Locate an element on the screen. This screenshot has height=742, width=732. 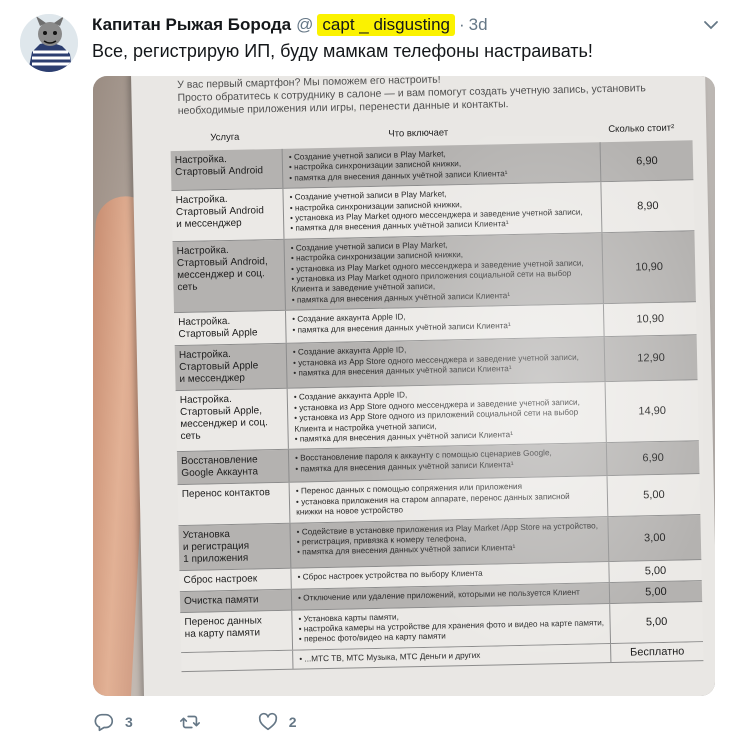
heart-icon is located at coordinates (267, 721).